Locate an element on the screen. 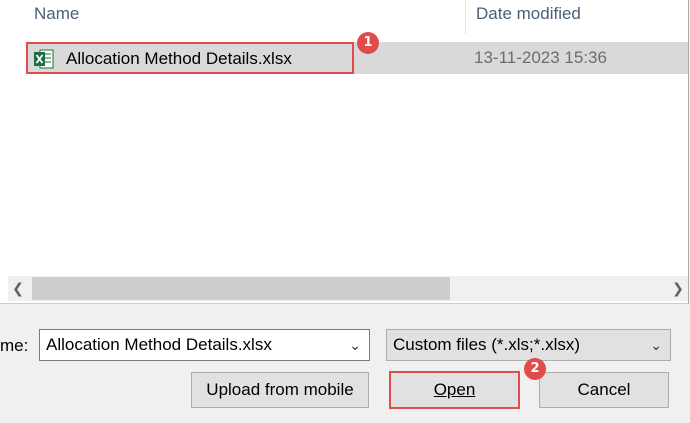 This screenshot has height=423, width=690. scroll-left-icon: ❮ is located at coordinates (18, 288).